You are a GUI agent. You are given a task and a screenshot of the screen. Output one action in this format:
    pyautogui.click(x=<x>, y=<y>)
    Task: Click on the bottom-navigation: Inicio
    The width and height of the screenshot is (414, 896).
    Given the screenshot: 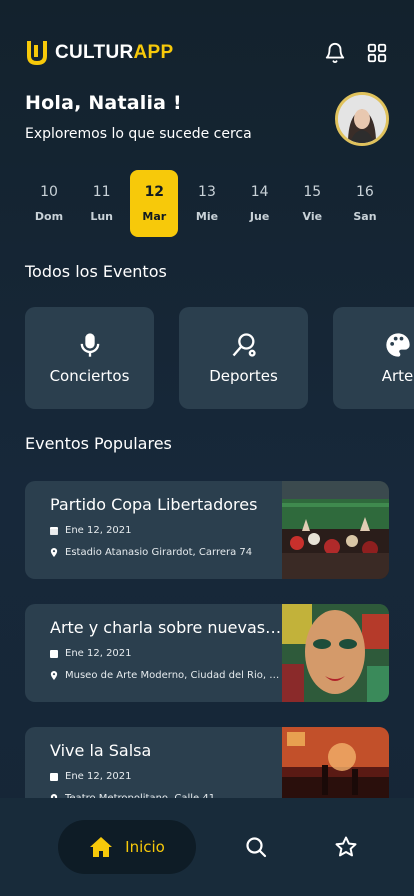 What is the action you would take?
    pyautogui.click(x=207, y=847)
    